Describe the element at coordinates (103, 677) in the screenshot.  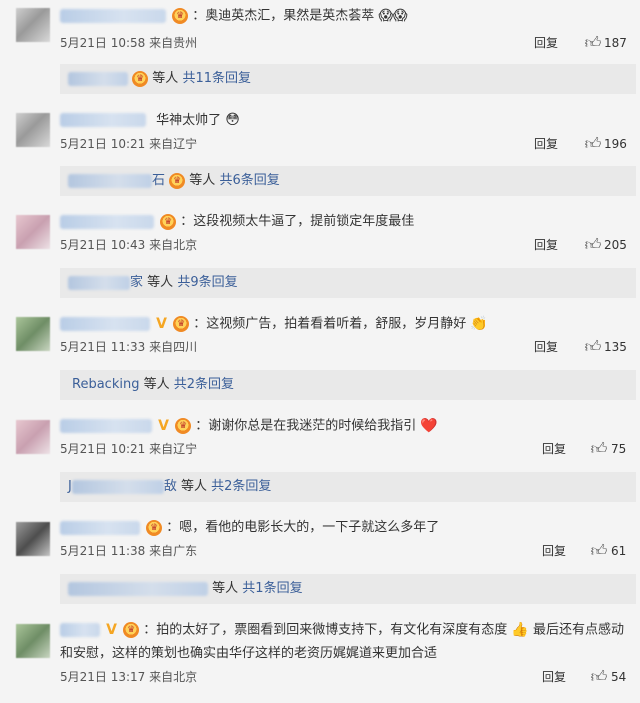
I see `comment-date: 5月21日 13:17` at that location.